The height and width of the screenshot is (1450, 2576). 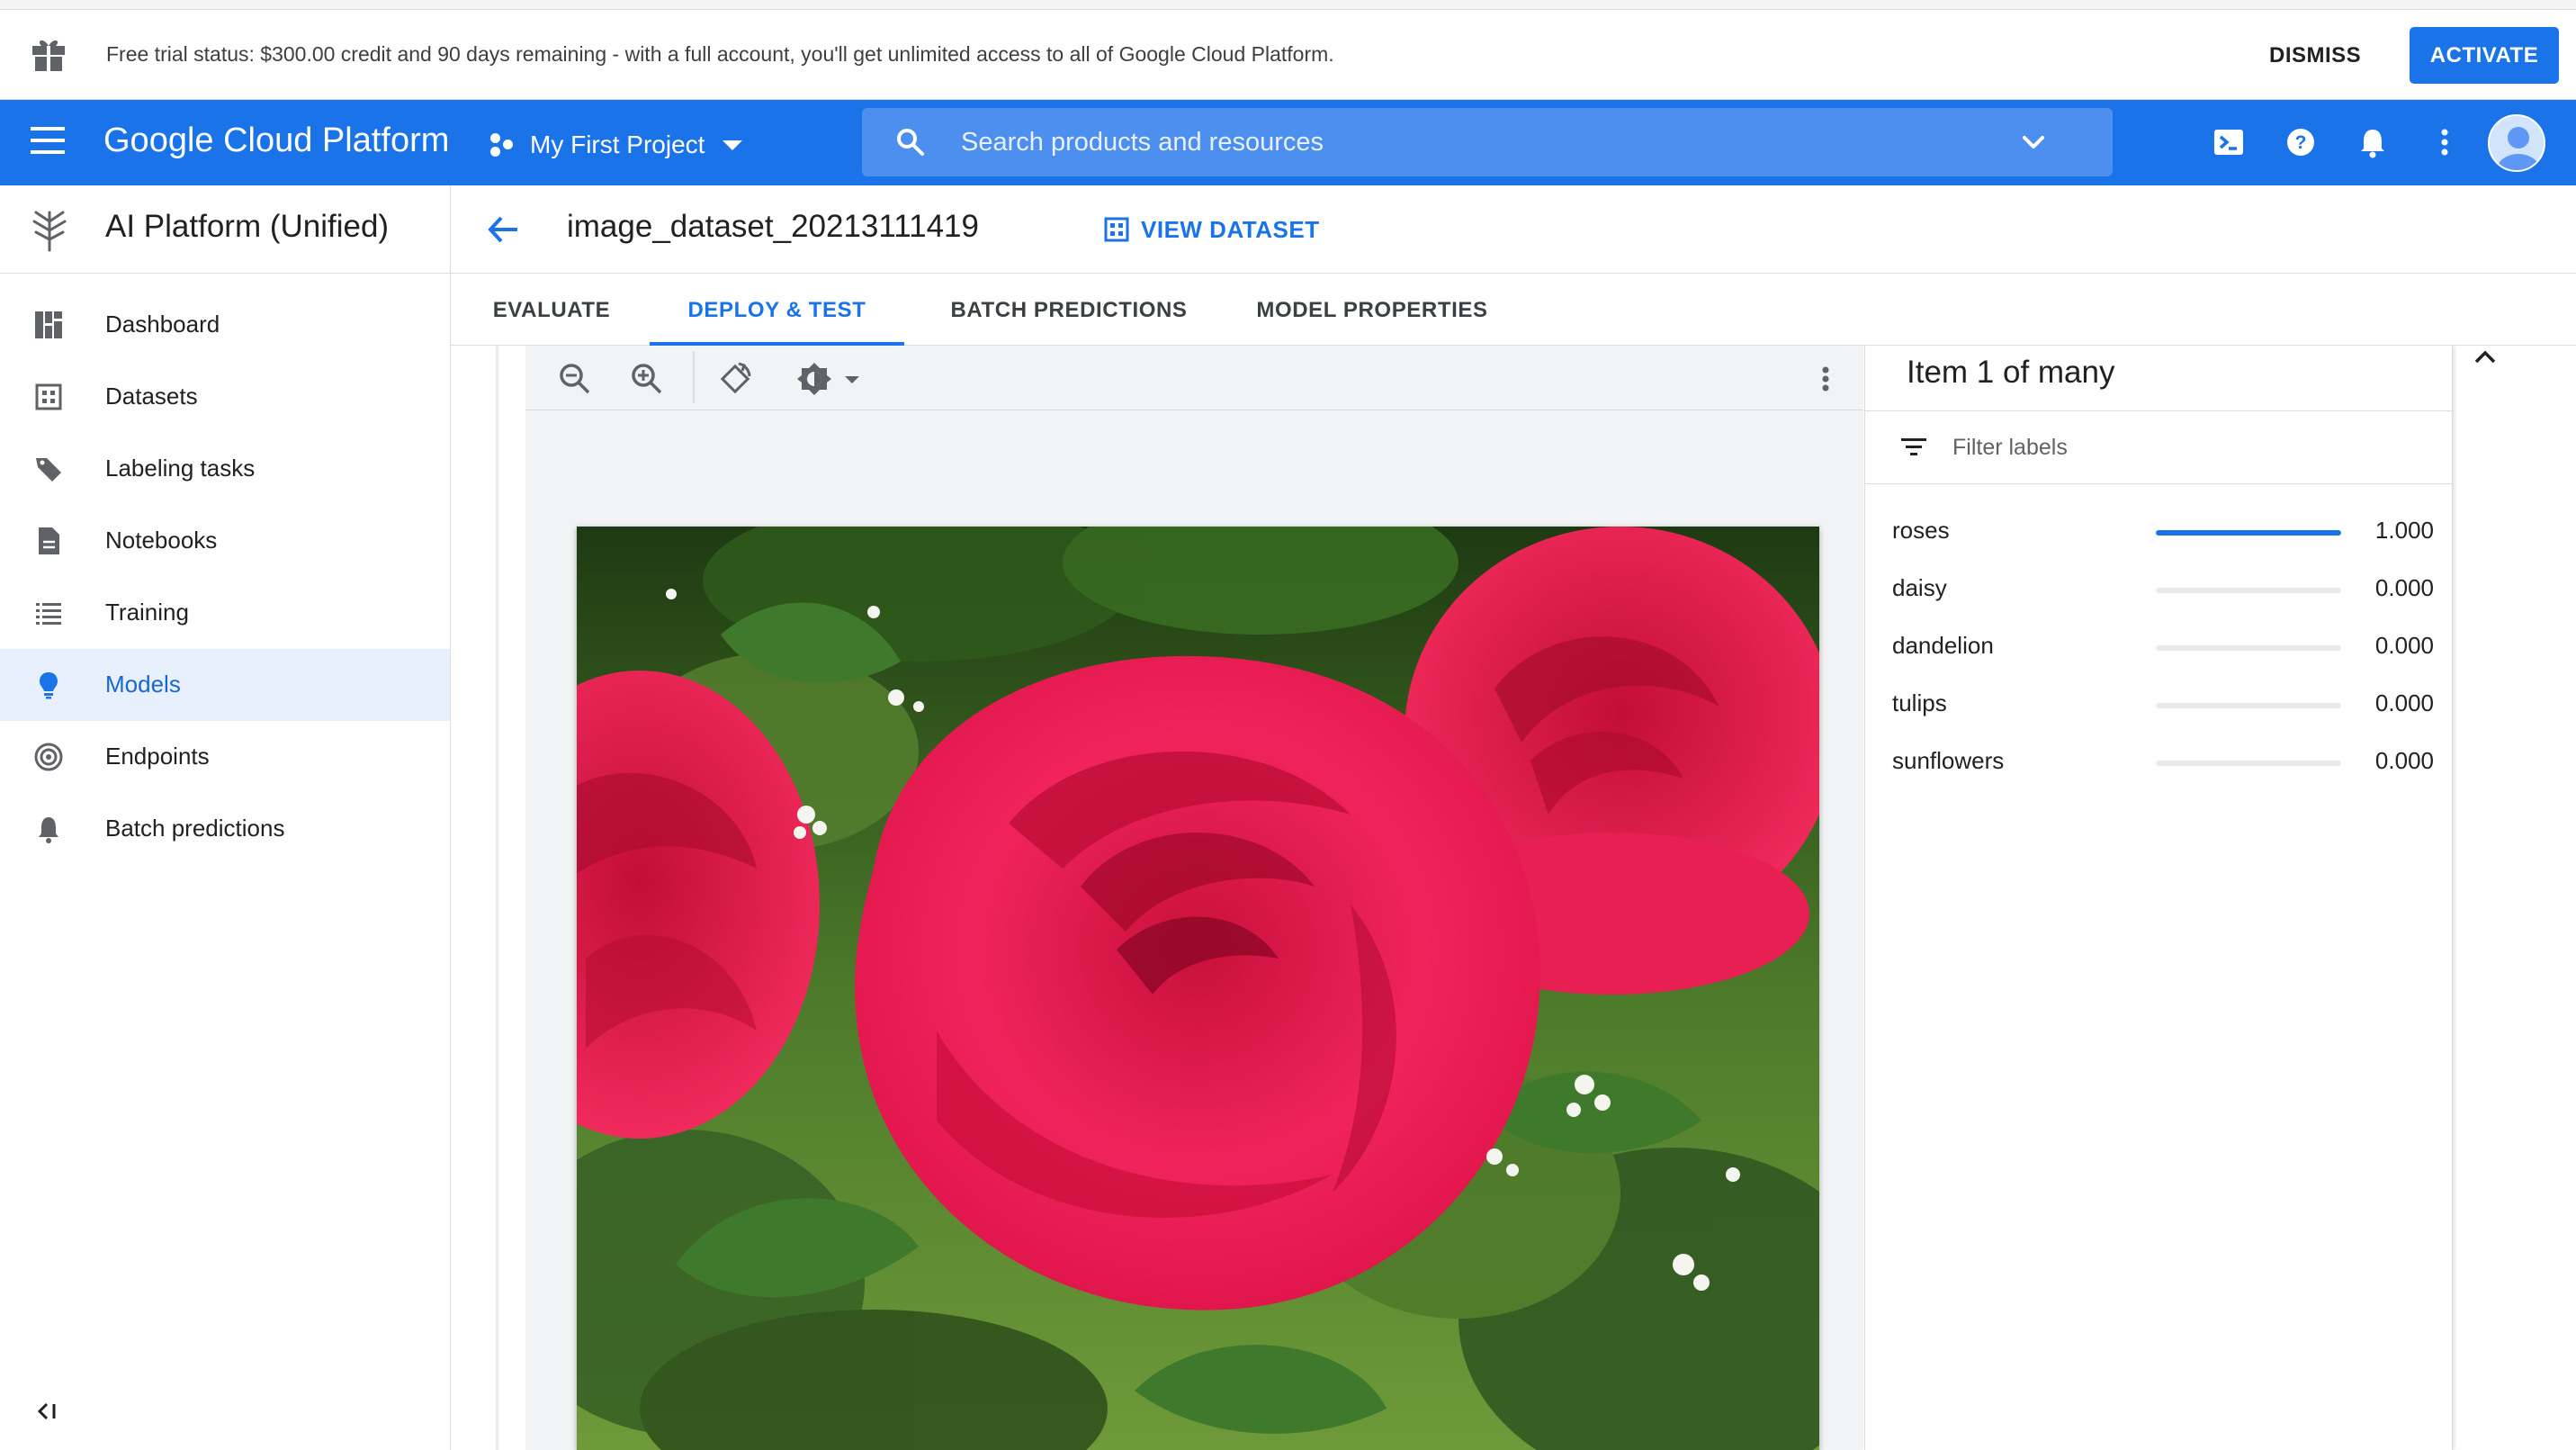 I want to click on bell-icon, so click(x=49, y=830).